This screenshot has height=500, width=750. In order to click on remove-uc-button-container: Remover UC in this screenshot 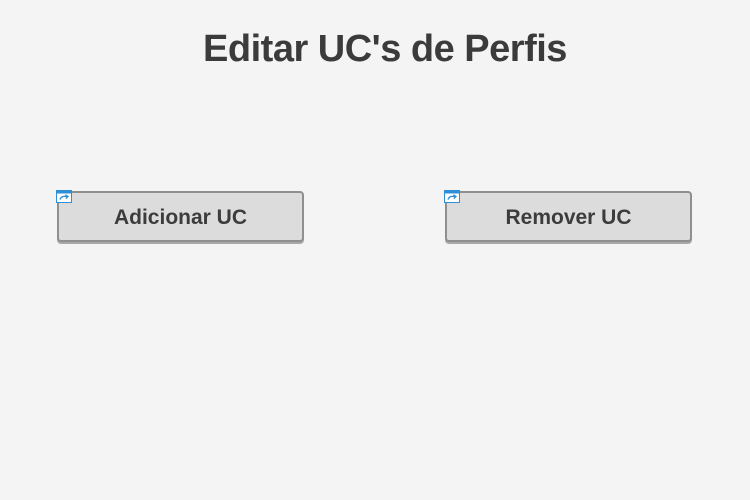, I will do `click(568, 216)`.